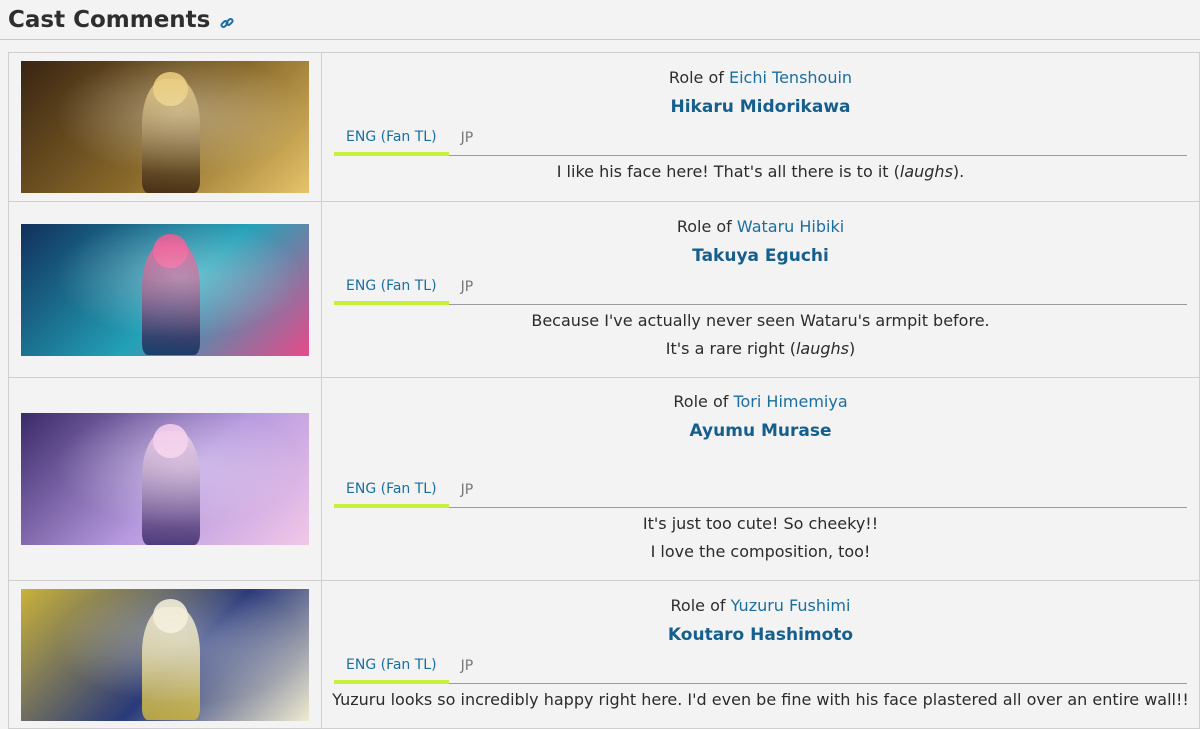 The image size is (1200, 729). I want to click on section-header: Cast Comments, so click(600, 20).